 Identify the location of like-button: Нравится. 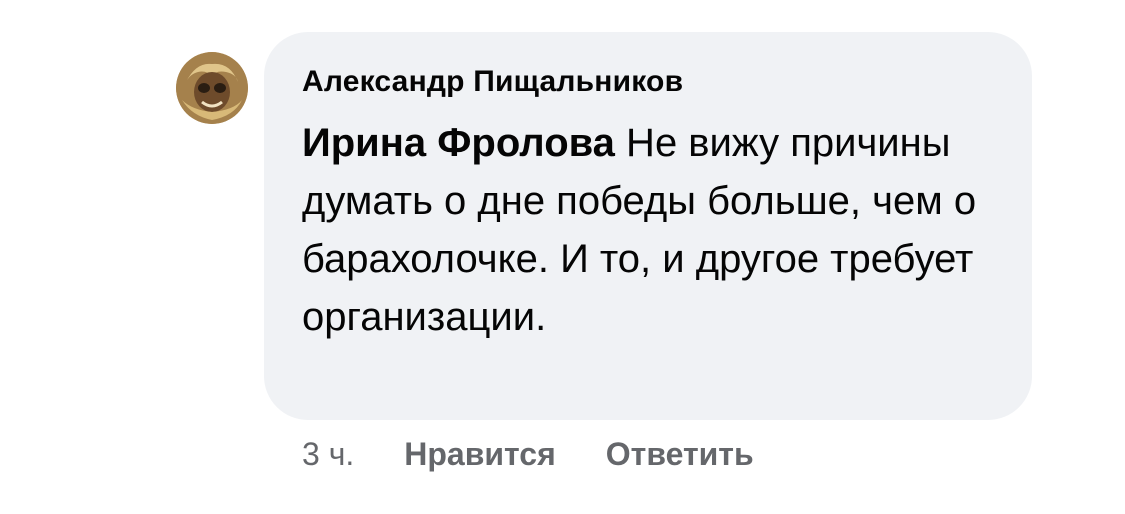
(480, 454).